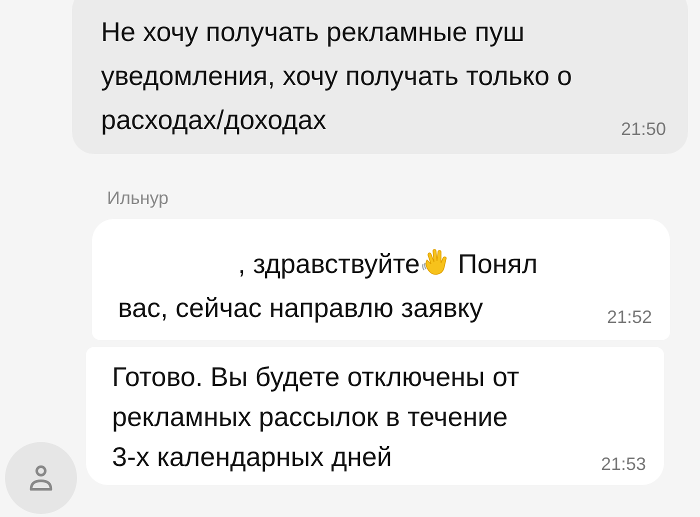 The image size is (700, 517). I want to click on message-time: 21:50, so click(643, 129).